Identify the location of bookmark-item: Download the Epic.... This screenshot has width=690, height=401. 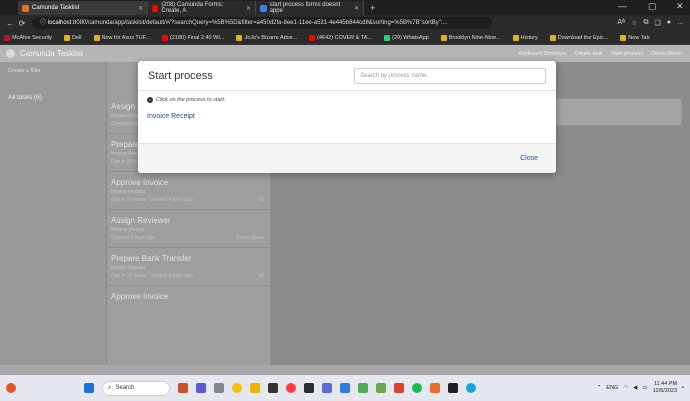
(577, 37).